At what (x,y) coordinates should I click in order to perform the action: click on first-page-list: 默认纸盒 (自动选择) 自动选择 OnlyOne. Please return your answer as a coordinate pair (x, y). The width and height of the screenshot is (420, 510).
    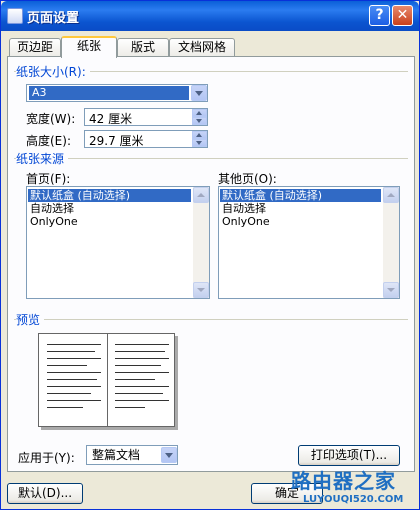
    Looking at the image, I should click on (118, 242).